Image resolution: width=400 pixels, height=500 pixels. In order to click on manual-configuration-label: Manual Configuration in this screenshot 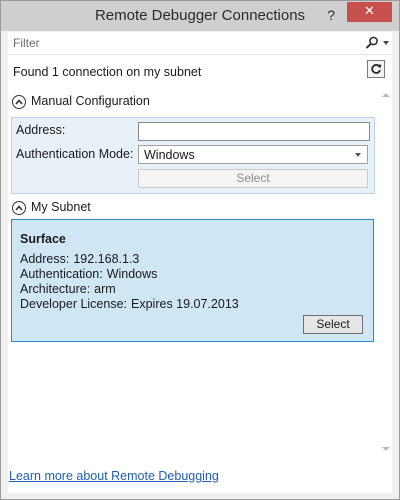, I will do `click(90, 101)`.